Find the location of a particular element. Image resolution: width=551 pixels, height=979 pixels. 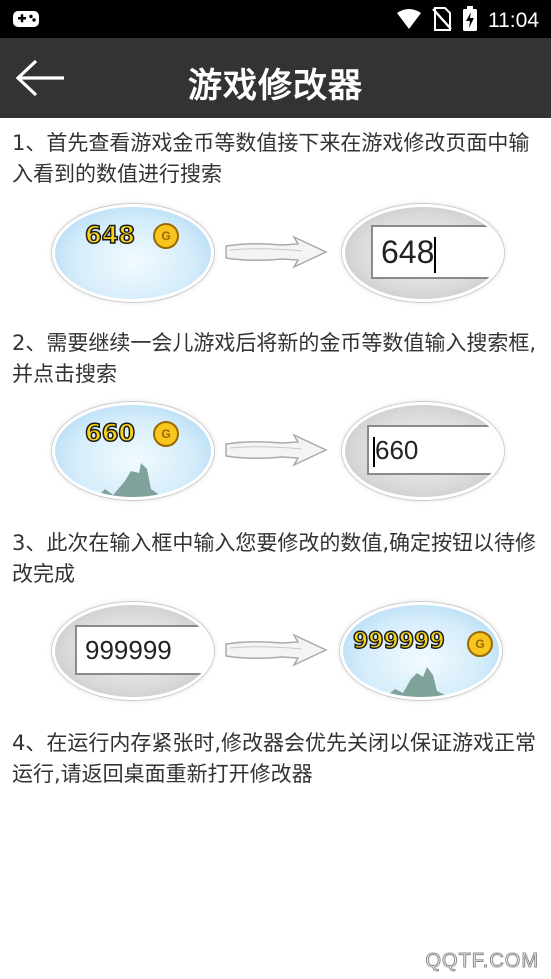

step-3-text: 3、此次在输入框中输入您要修改的数值,确定按钮以待修改完成 is located at coordinates (274, 558).